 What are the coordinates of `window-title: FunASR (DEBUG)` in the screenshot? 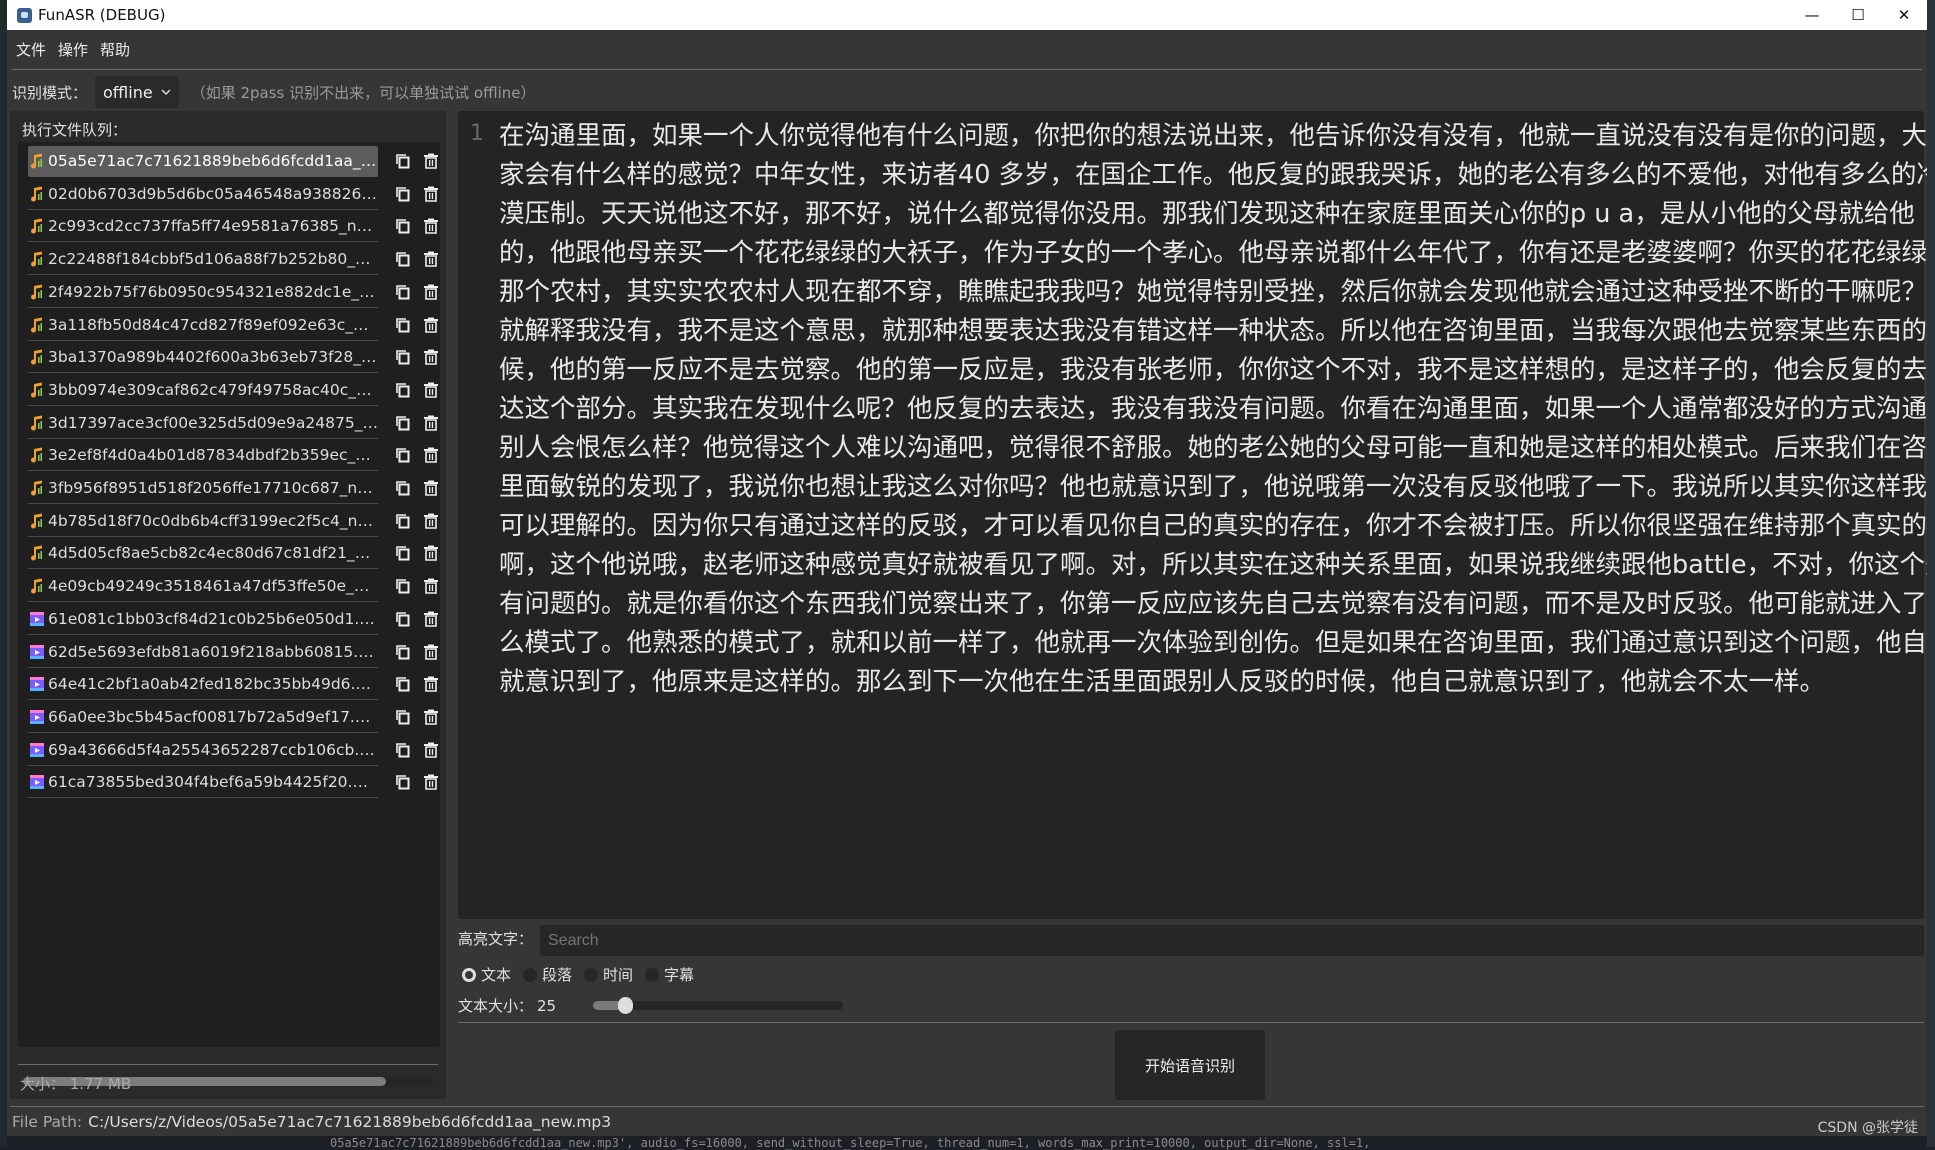 It's located at (102, 15).